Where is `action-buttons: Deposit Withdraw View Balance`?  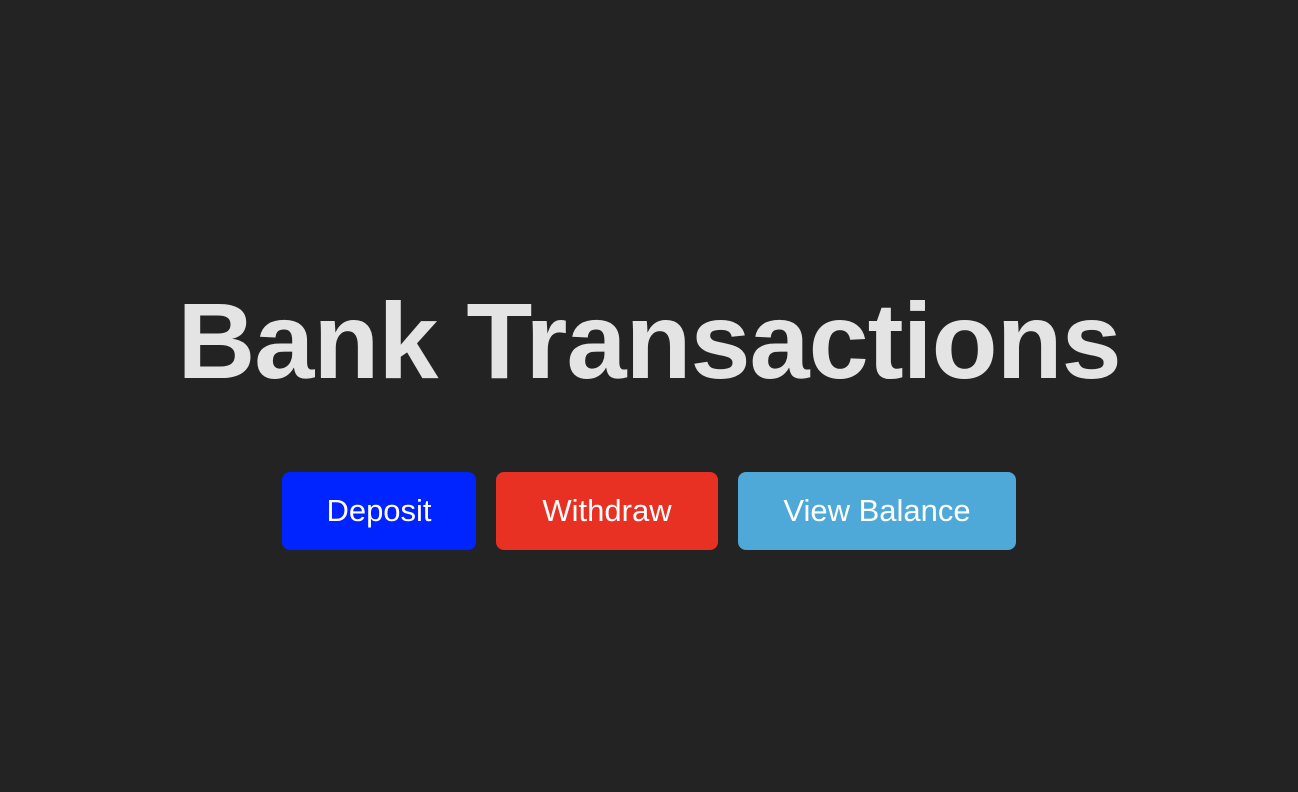 action-buttons: Deposit Withdraw View Balance is located at coordinates (649, 511).